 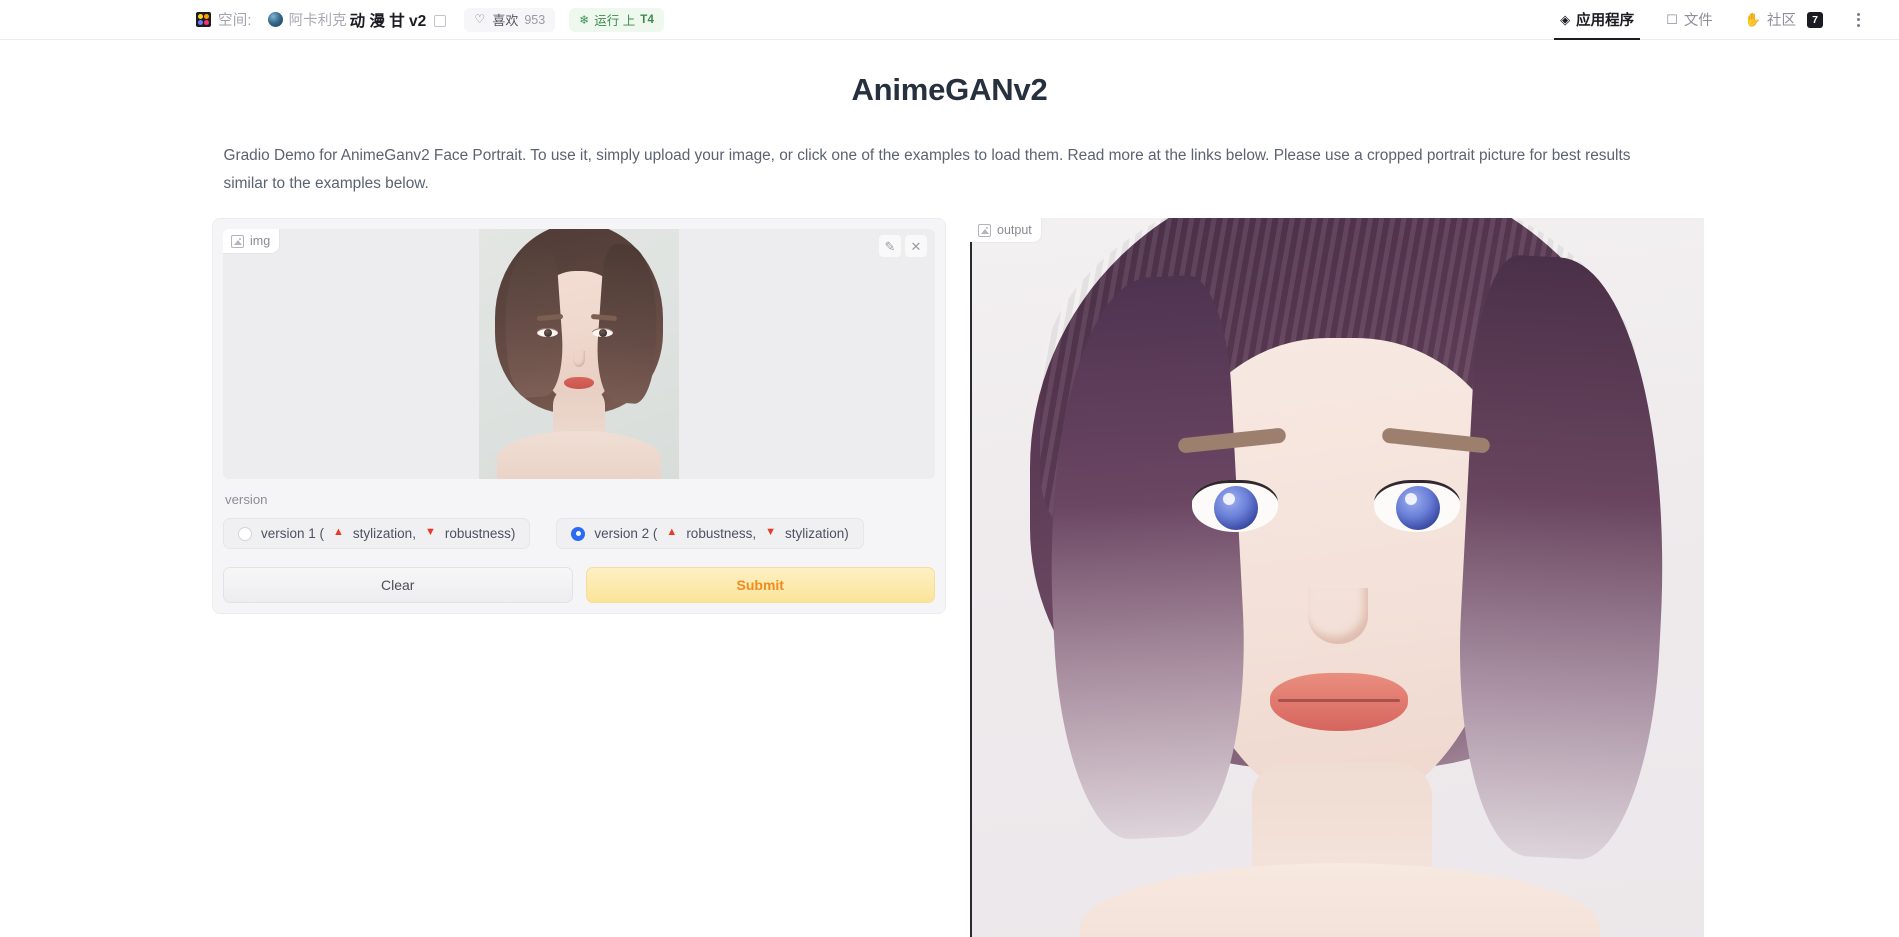 I want to click on heart-icon: ♡, so click(x=480, y=18).